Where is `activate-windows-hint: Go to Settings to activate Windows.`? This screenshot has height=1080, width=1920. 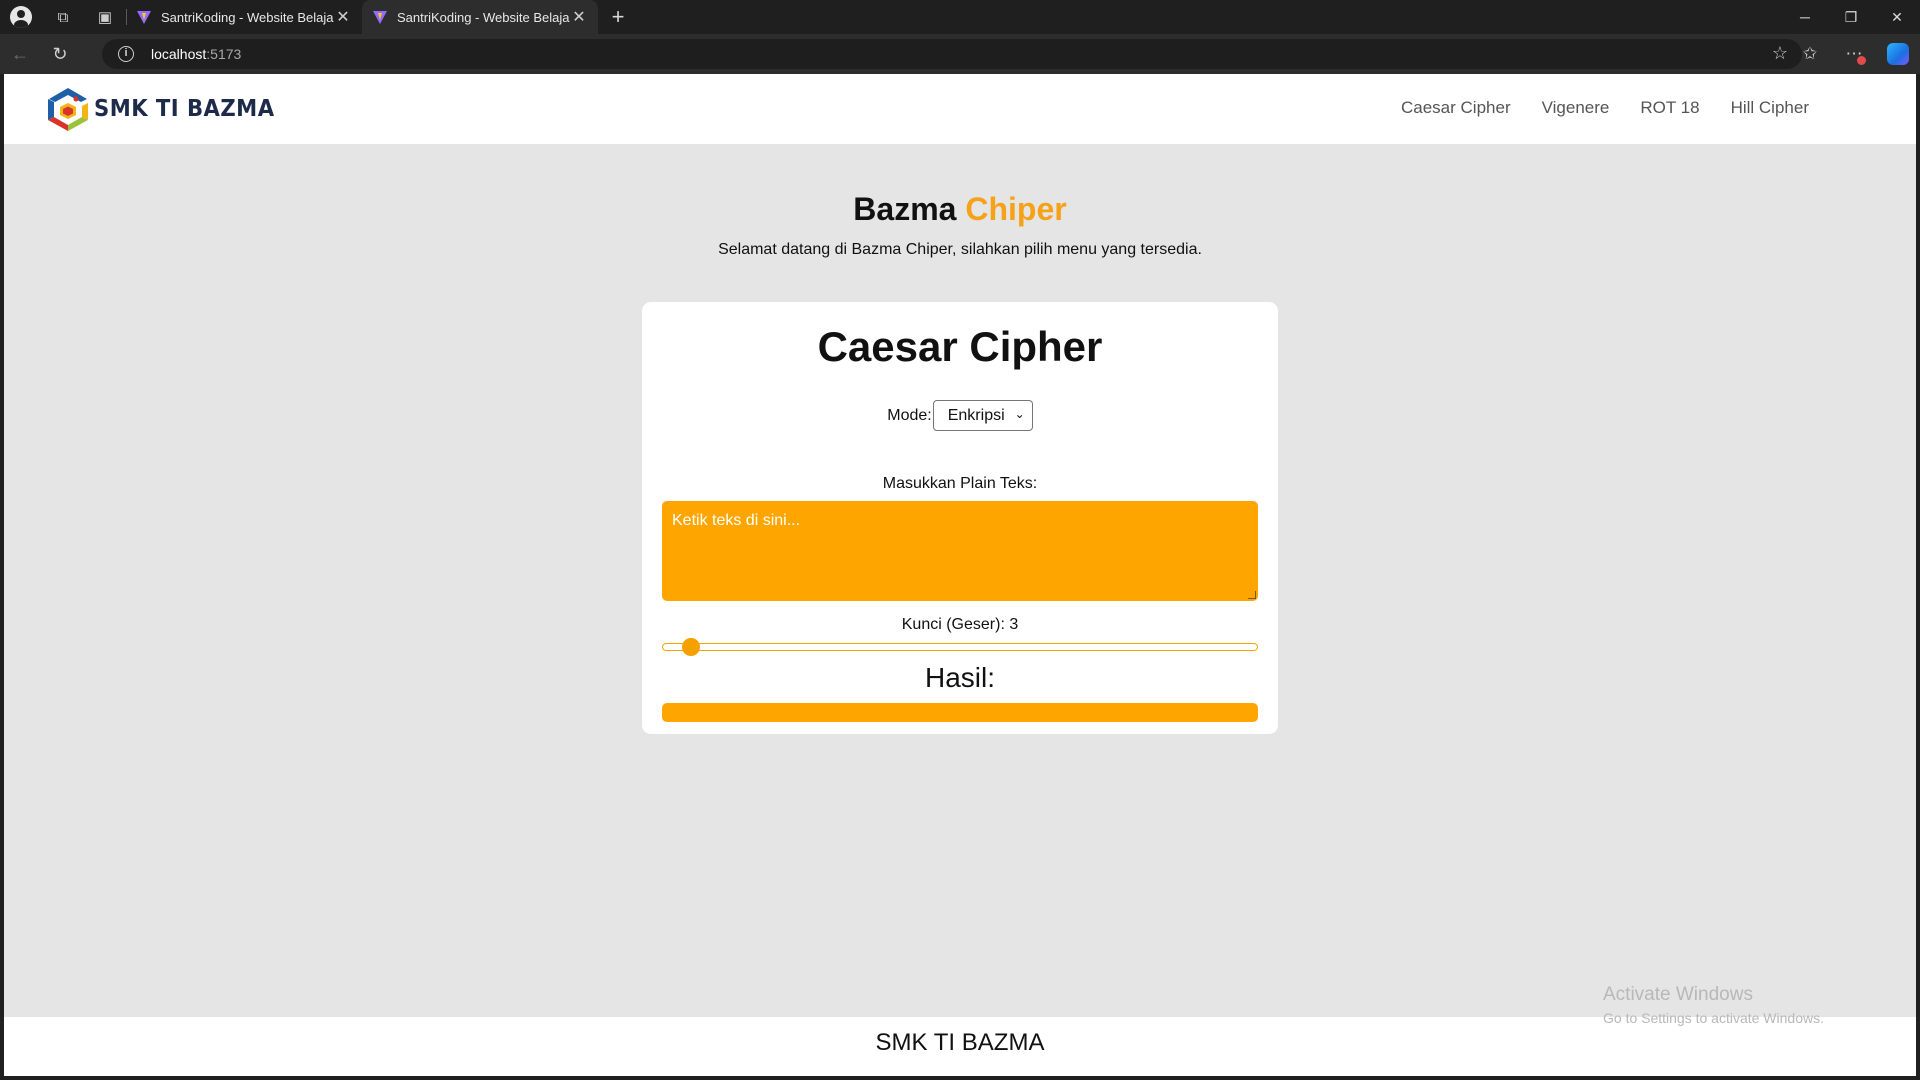 activate-windows-hint: Go to Settings to activate Windows. is located at coordinates (1713, 1018).